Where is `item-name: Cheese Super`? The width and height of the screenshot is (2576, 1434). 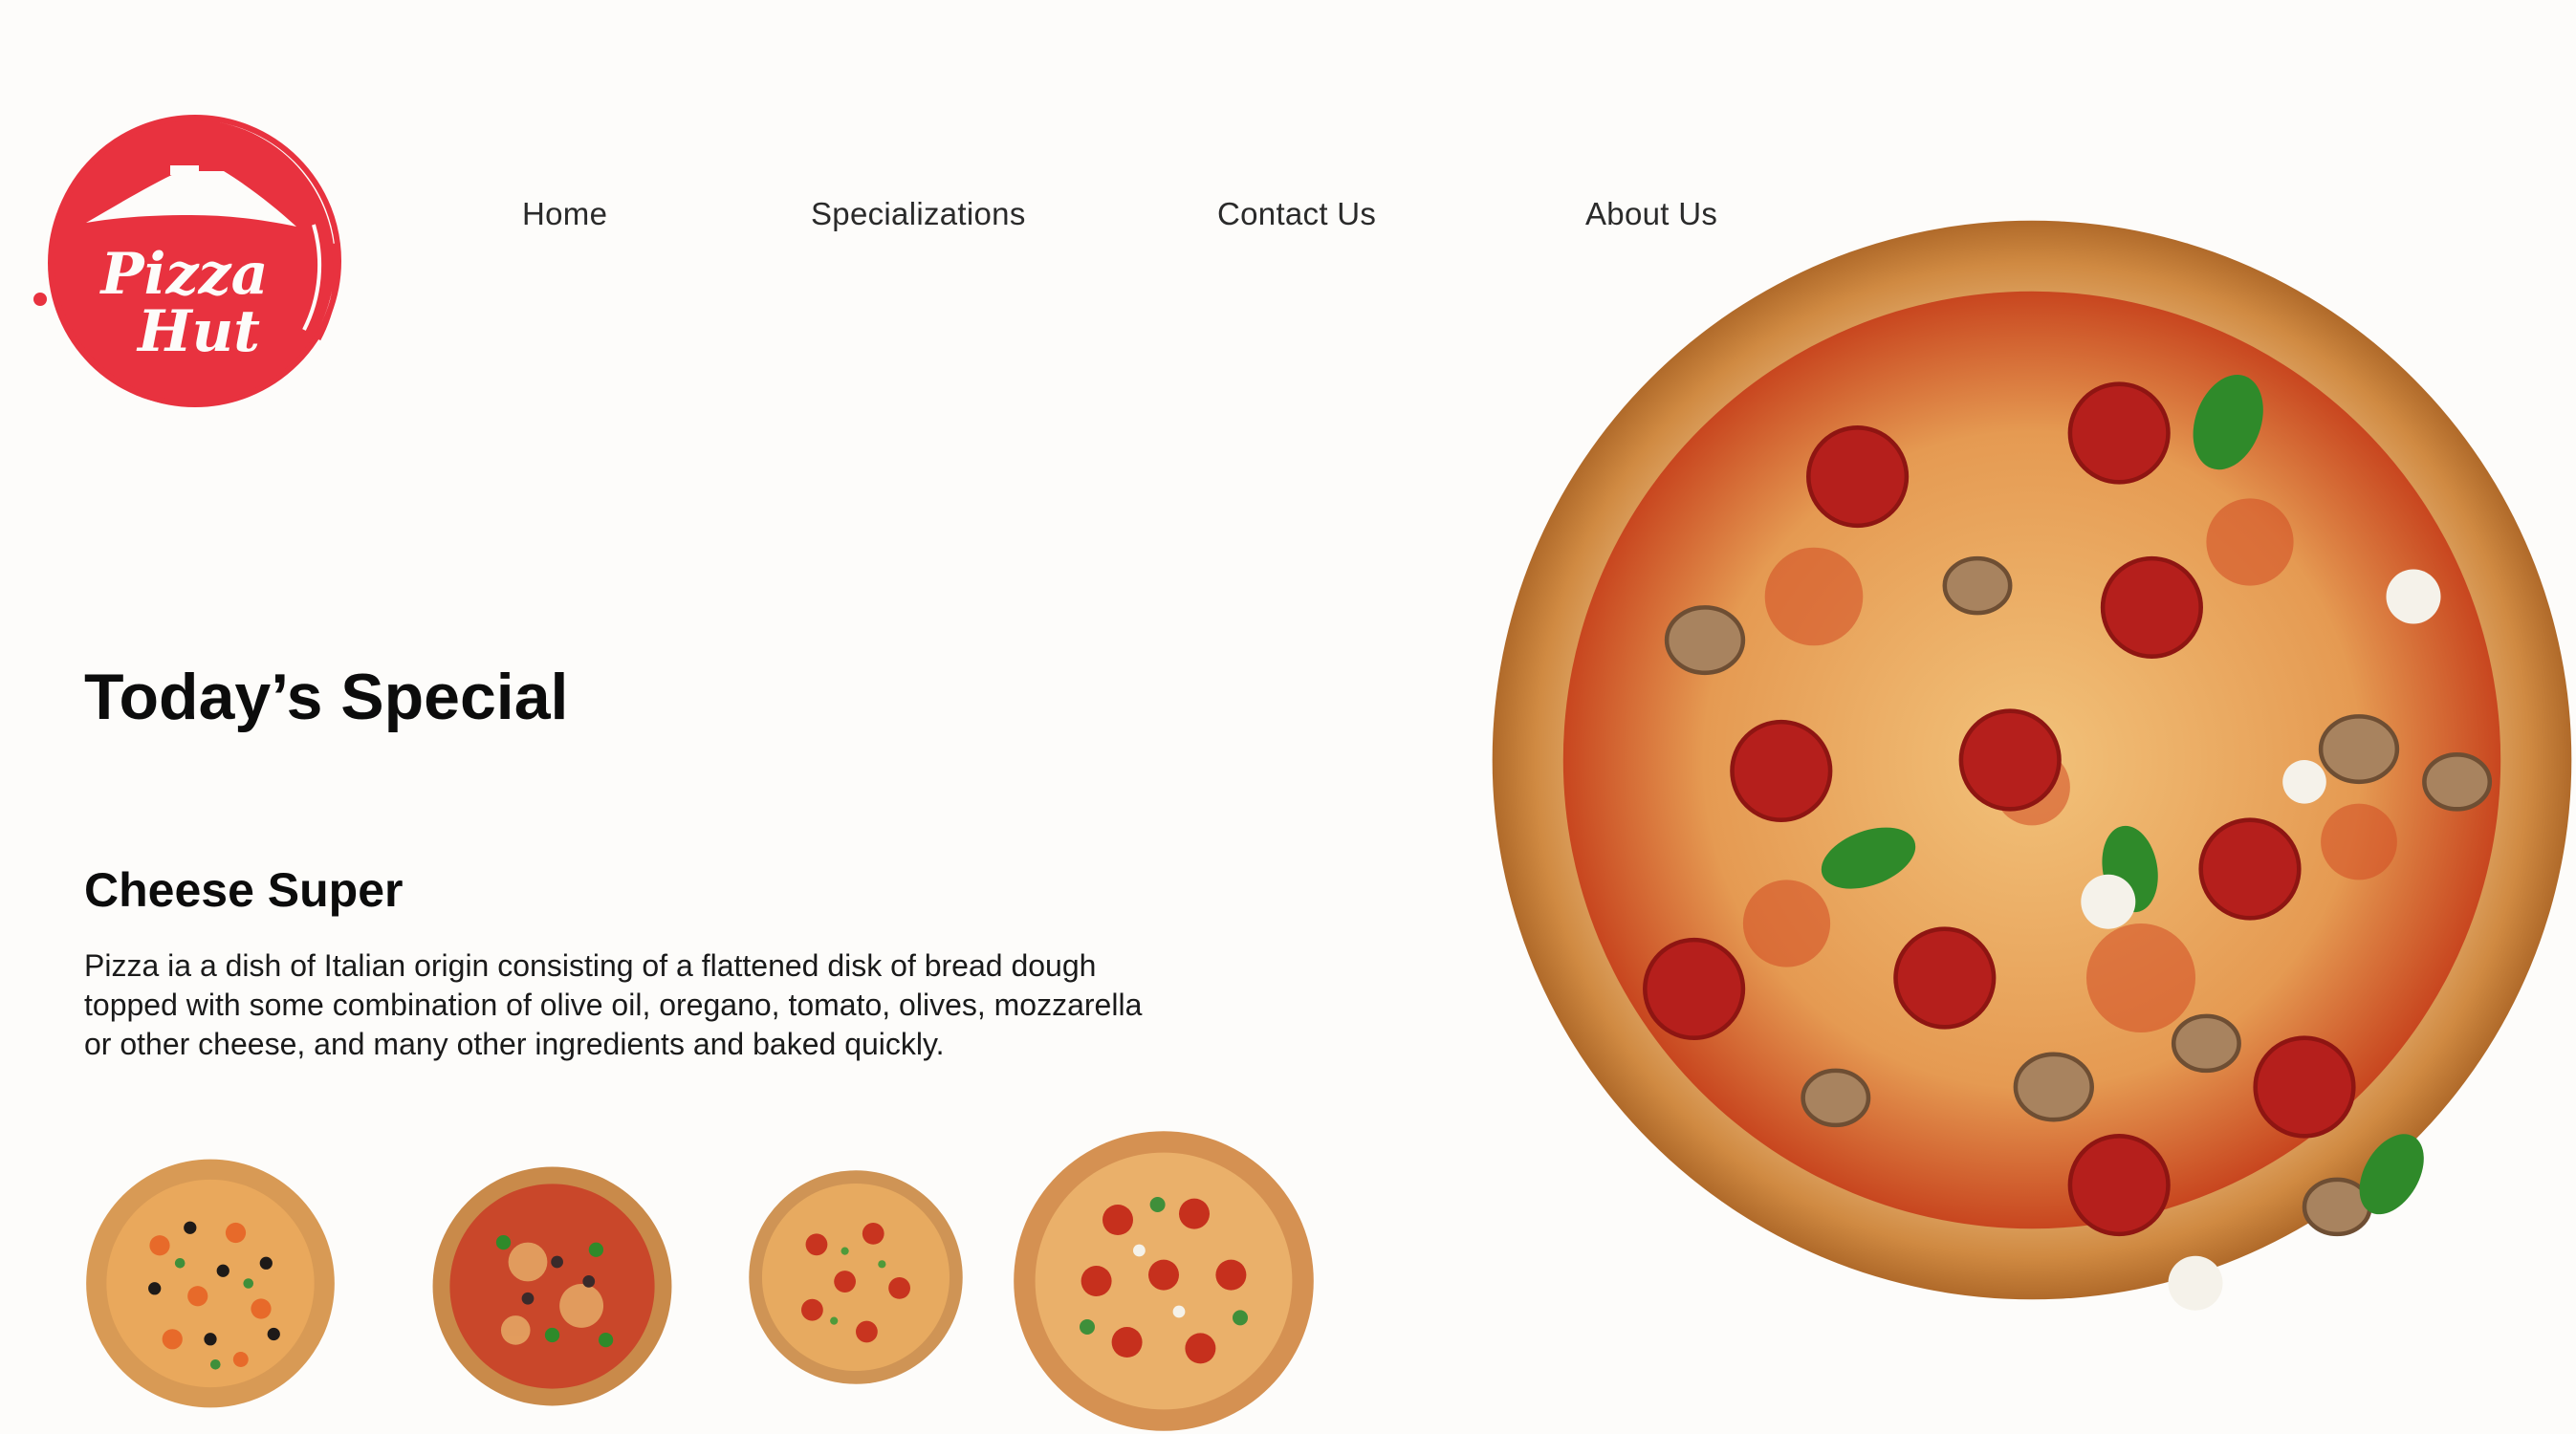
item-name: Cheese Super is located at coordinates (244, 890).